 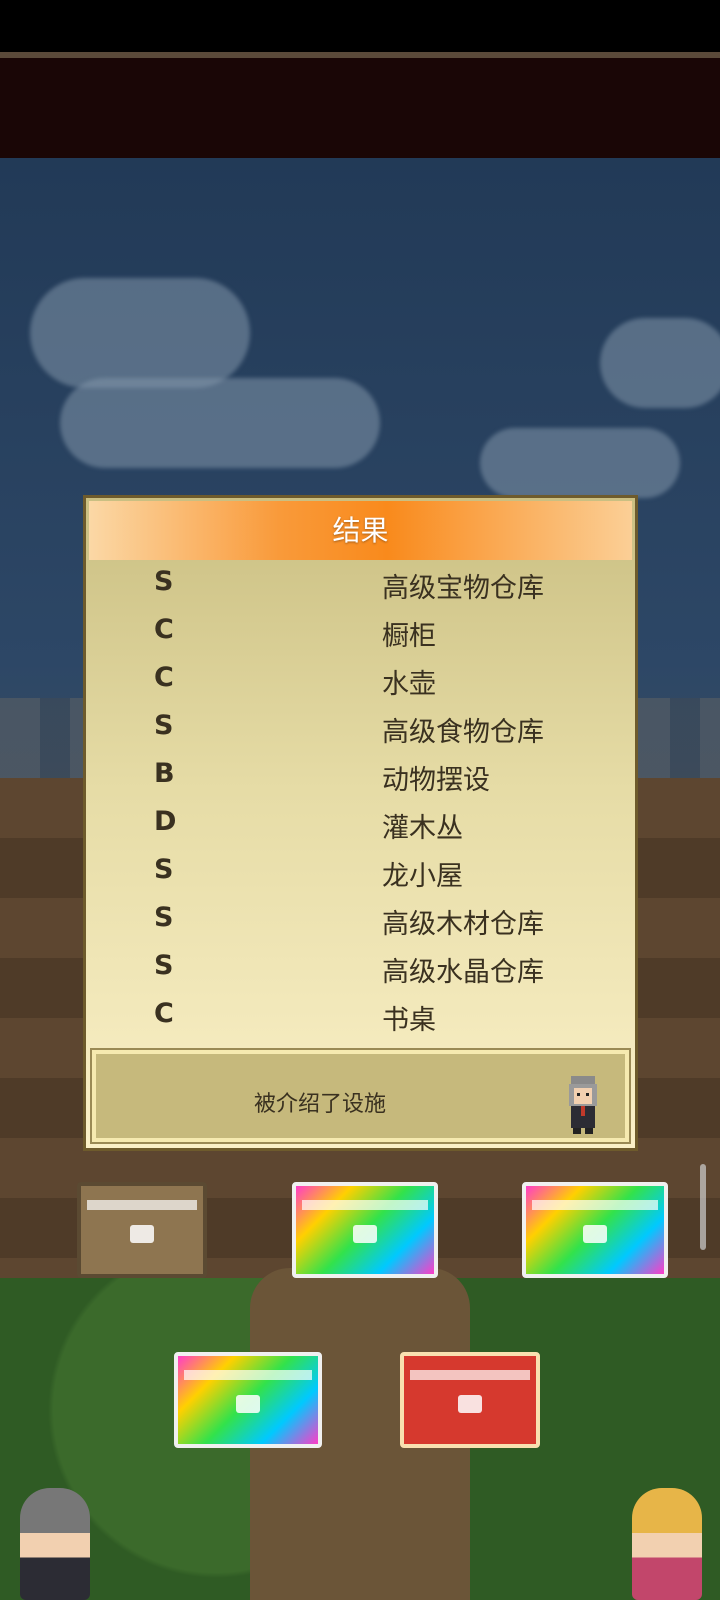 What do you see at coordinates (164, 773) in the screenshot?
I see `grade-label: B` at bounding box center [164, 773].